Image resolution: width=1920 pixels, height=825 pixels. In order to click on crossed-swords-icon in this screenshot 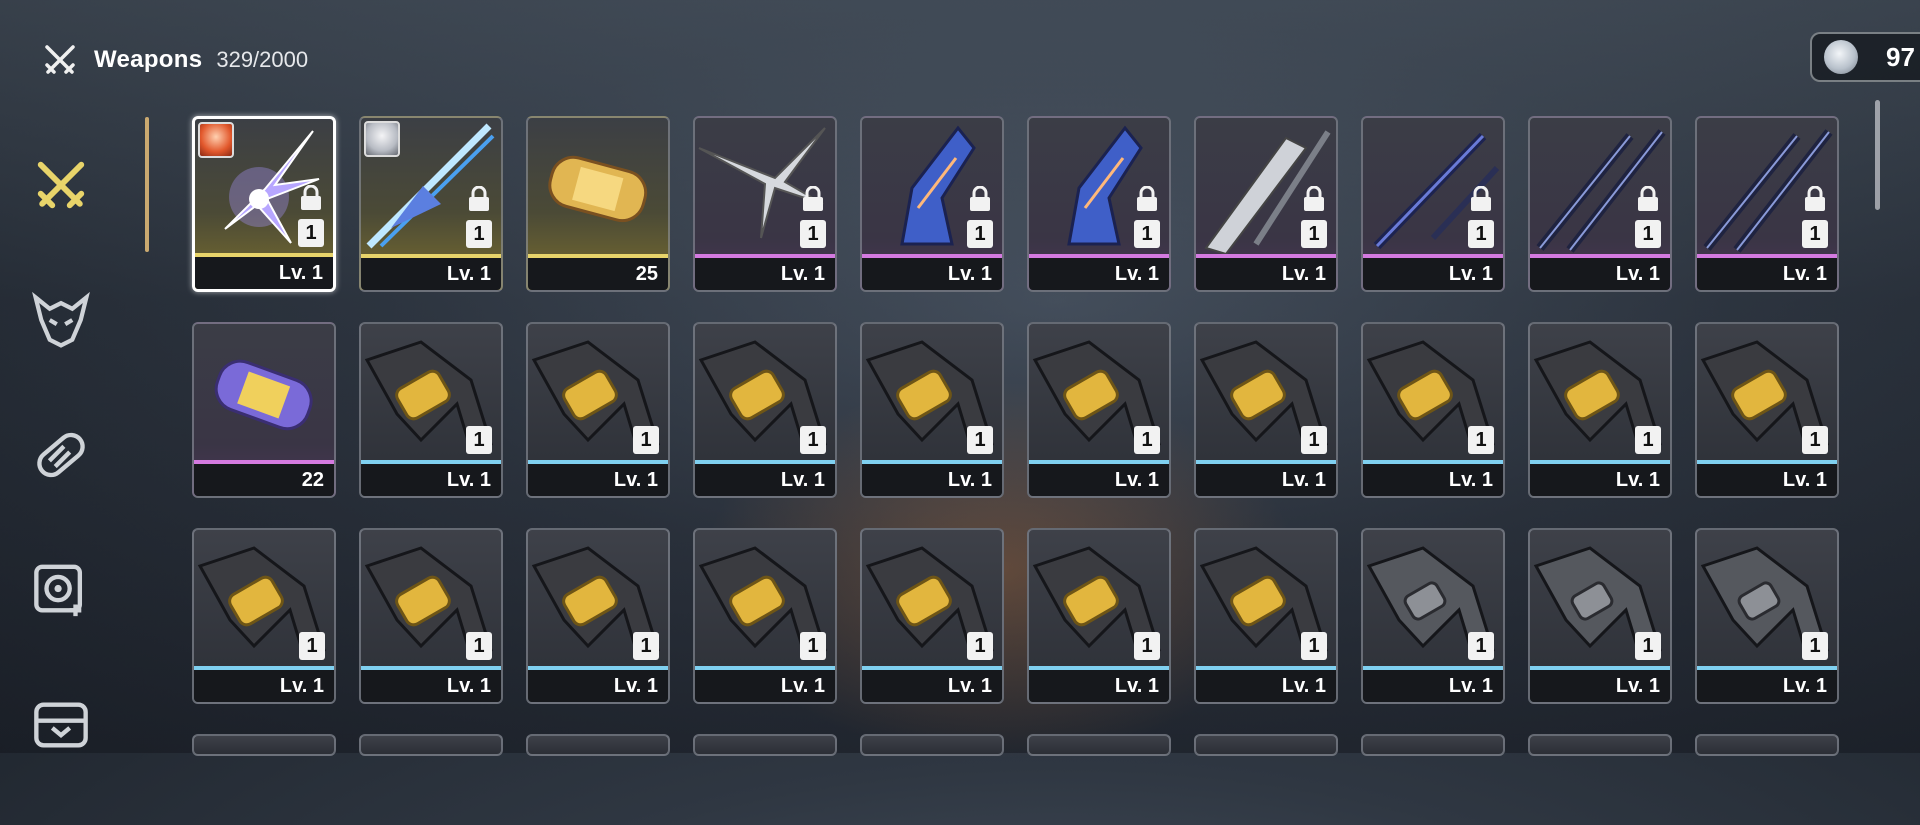, I will do `click(60, 59)`.